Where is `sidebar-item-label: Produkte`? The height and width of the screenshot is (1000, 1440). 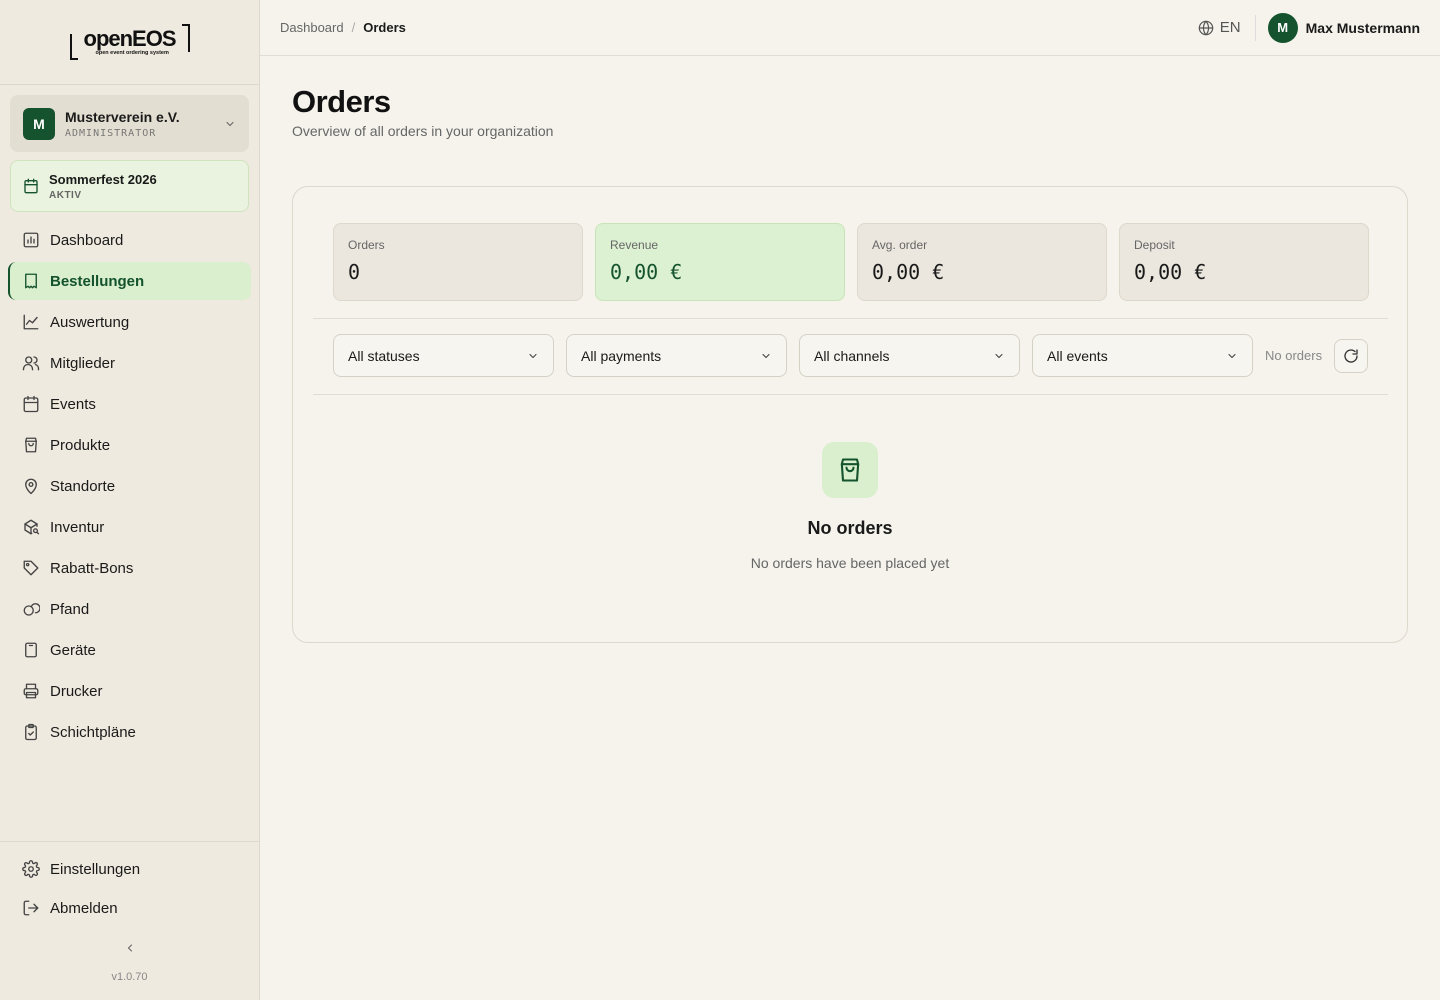
sidebar-item-label: Produkte is located at coordinates (80, 445).